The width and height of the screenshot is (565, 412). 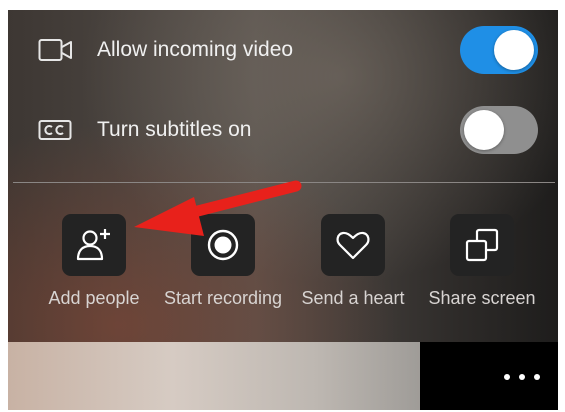 I want to click on record-icon, so click(x=223, y=245).